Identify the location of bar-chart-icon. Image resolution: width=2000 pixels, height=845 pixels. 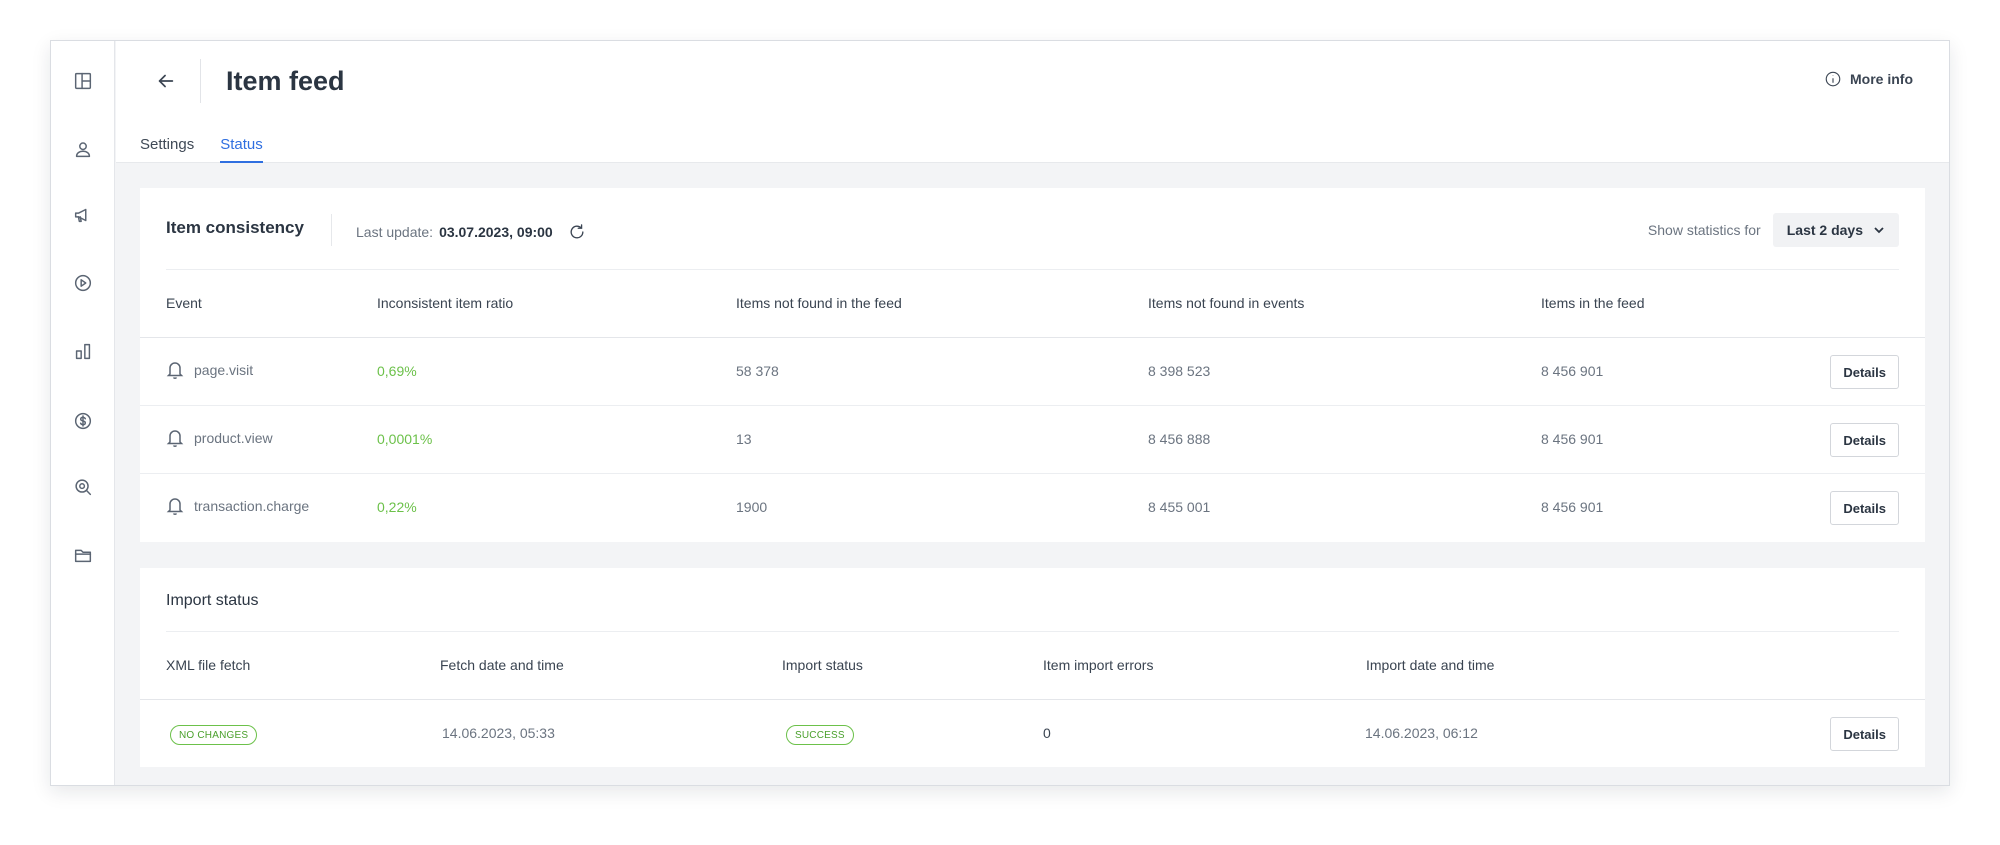
(83, 351).